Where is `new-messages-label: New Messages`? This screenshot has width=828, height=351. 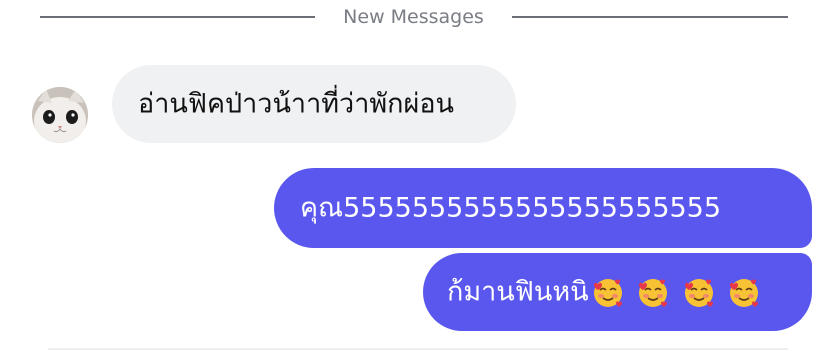
new-messages-label: New Messages is located at coordinates (413, 17).